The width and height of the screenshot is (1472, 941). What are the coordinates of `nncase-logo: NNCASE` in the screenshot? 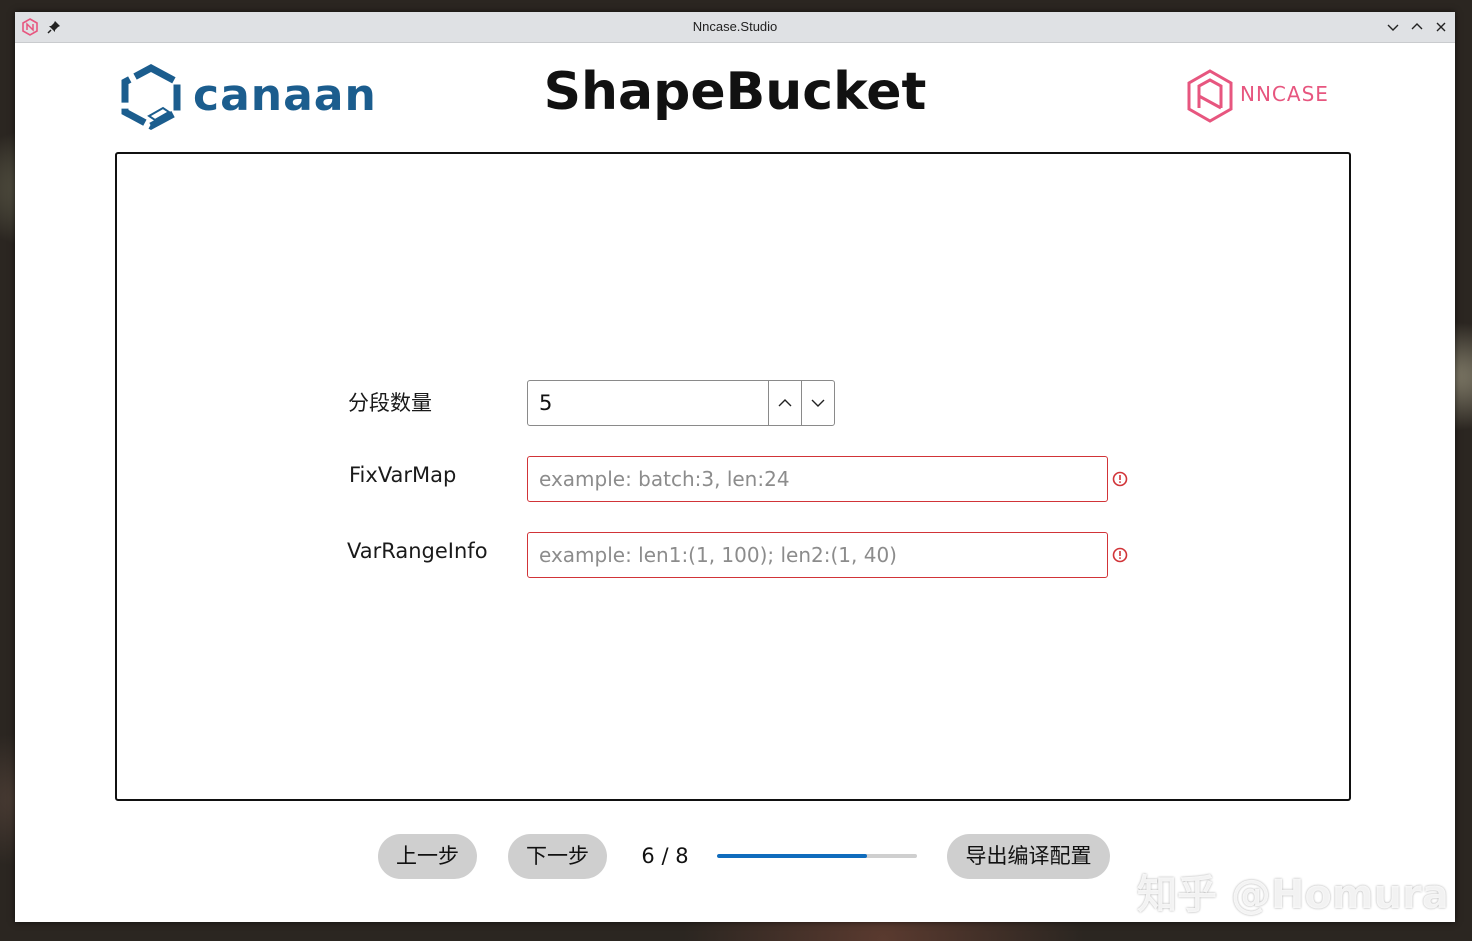 It's located at (1267, 97).